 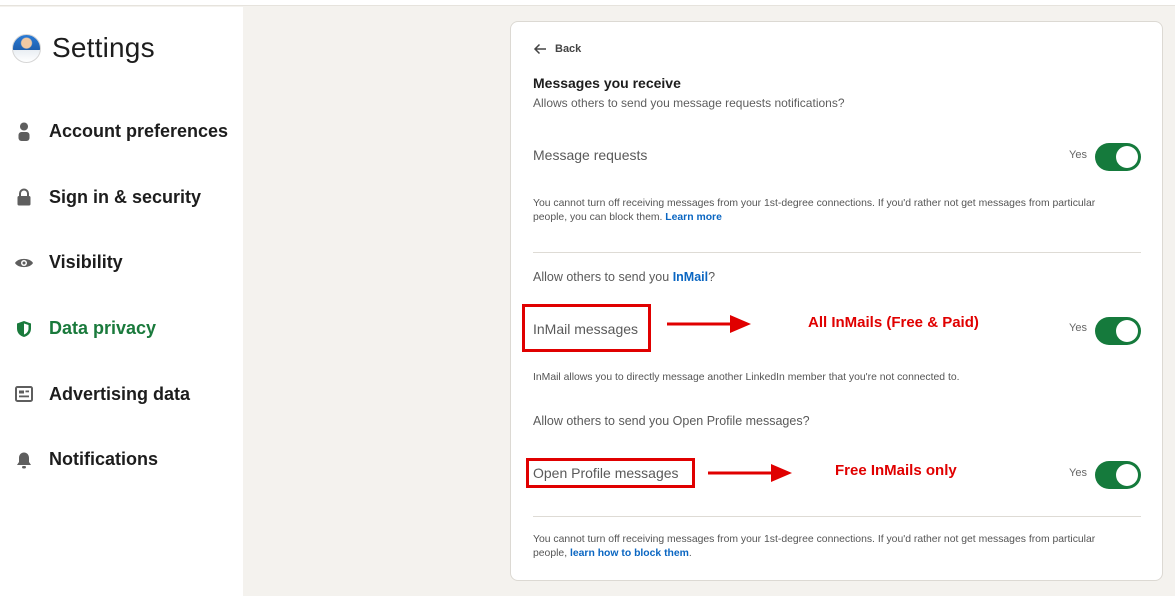 I want to click on message-requests-toggle, so click(x=1118, y=157).